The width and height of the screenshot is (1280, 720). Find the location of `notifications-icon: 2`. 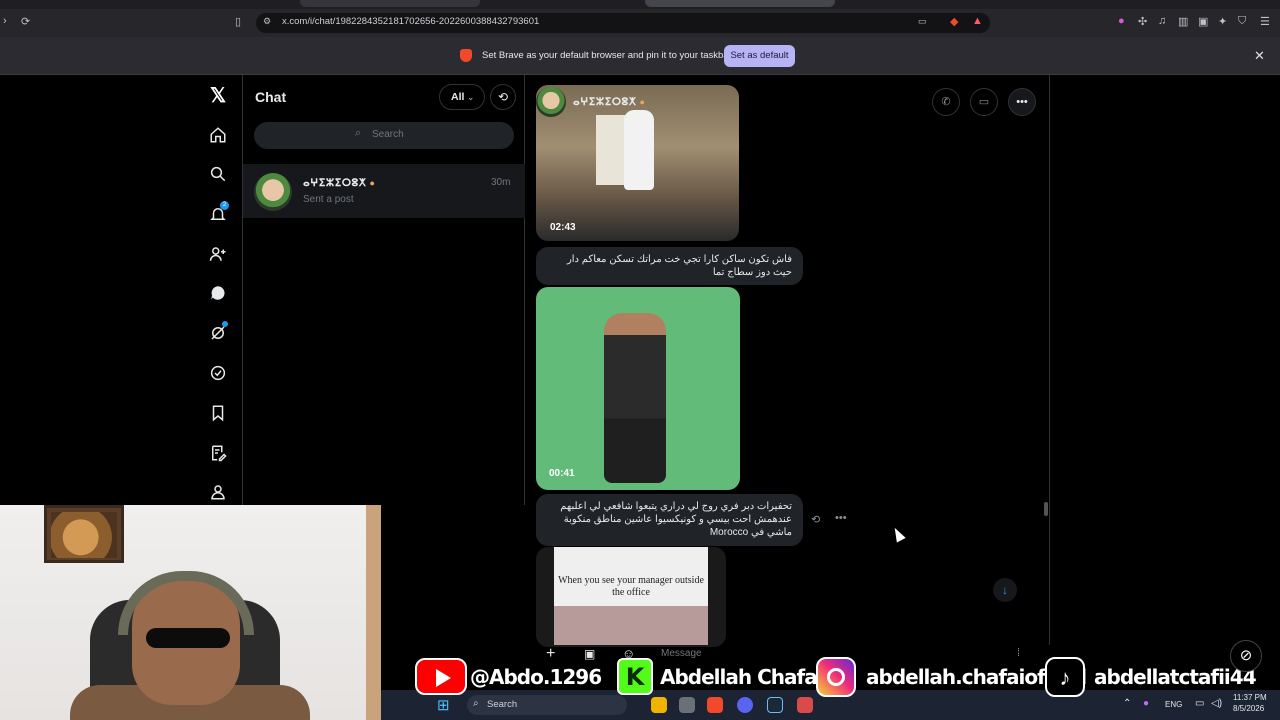

notifications-icon: 2 is located at coordinates (218, 213).